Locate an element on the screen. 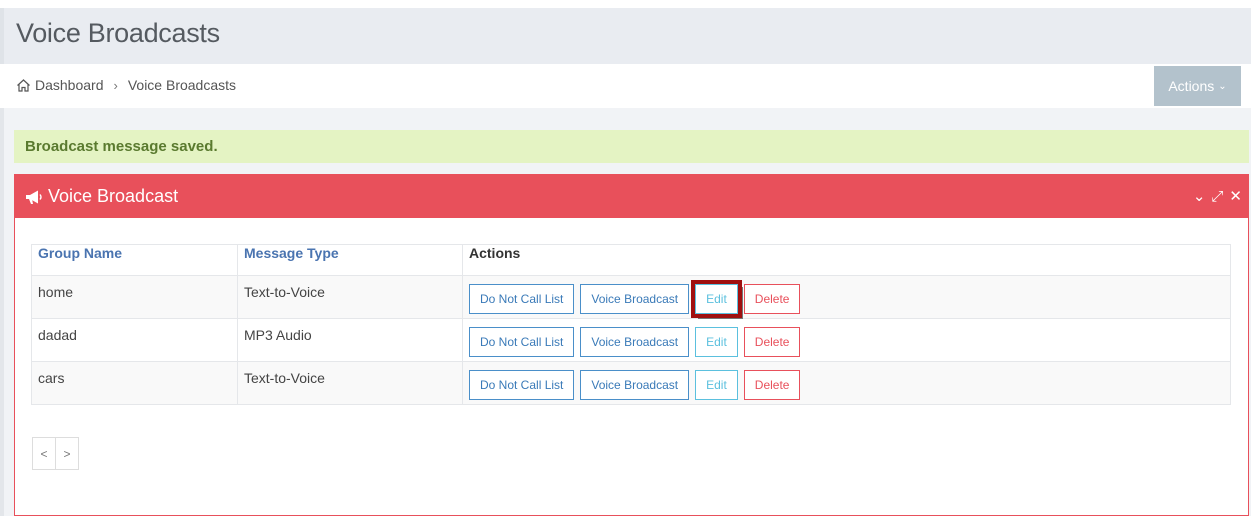 This screenshot has height=516, width=1251. column-header-group-name: Group Name is located at coordinates (134, 260).